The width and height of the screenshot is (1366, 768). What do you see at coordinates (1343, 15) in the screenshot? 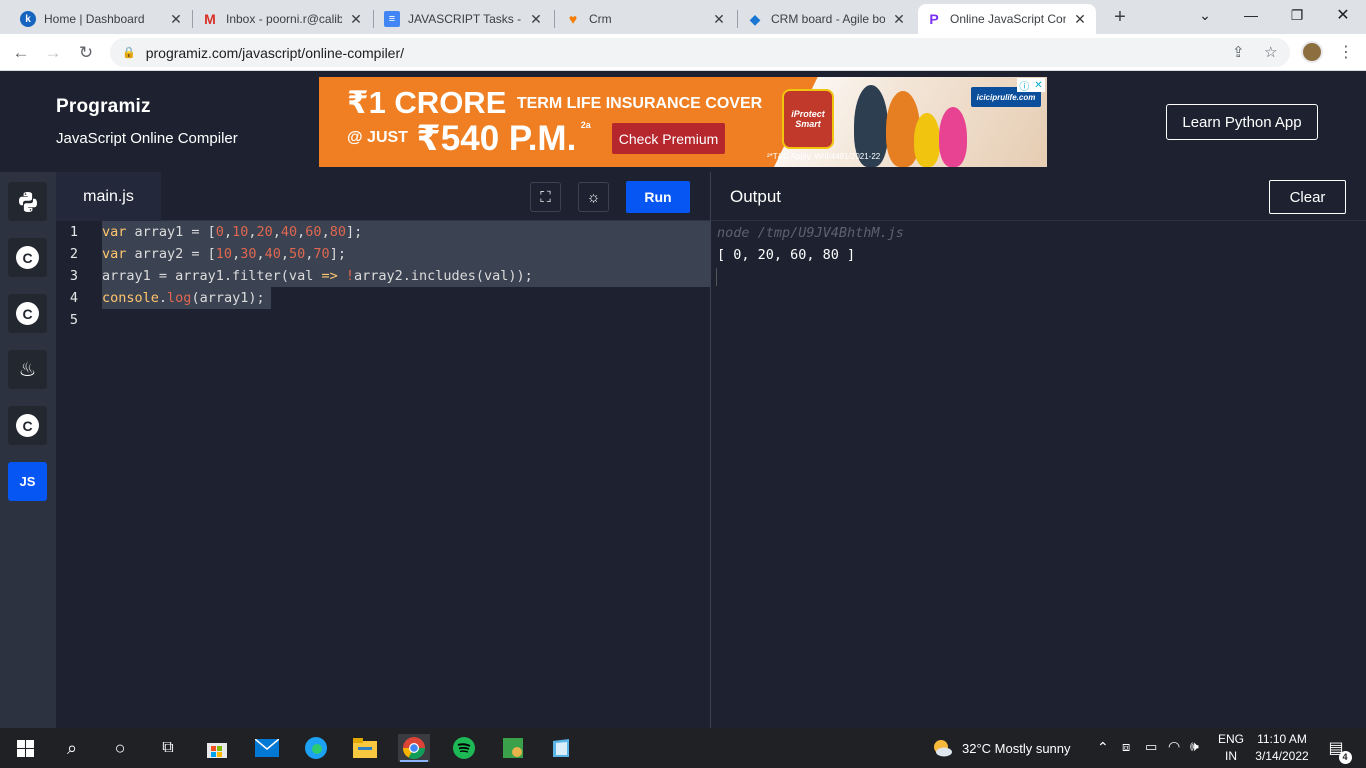
I see `close-window-button: ✕` at bounding box center [1343, 15].